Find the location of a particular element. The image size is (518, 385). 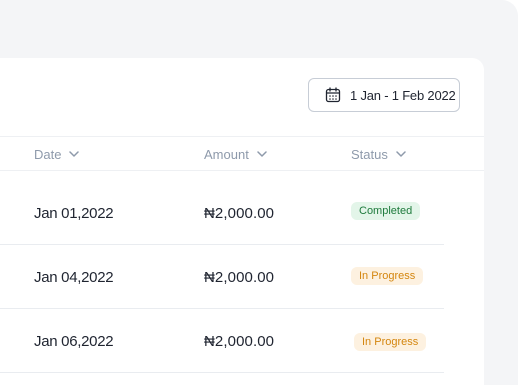

date-cell: Jan 06,2022 is located at coordinates (74, 341).